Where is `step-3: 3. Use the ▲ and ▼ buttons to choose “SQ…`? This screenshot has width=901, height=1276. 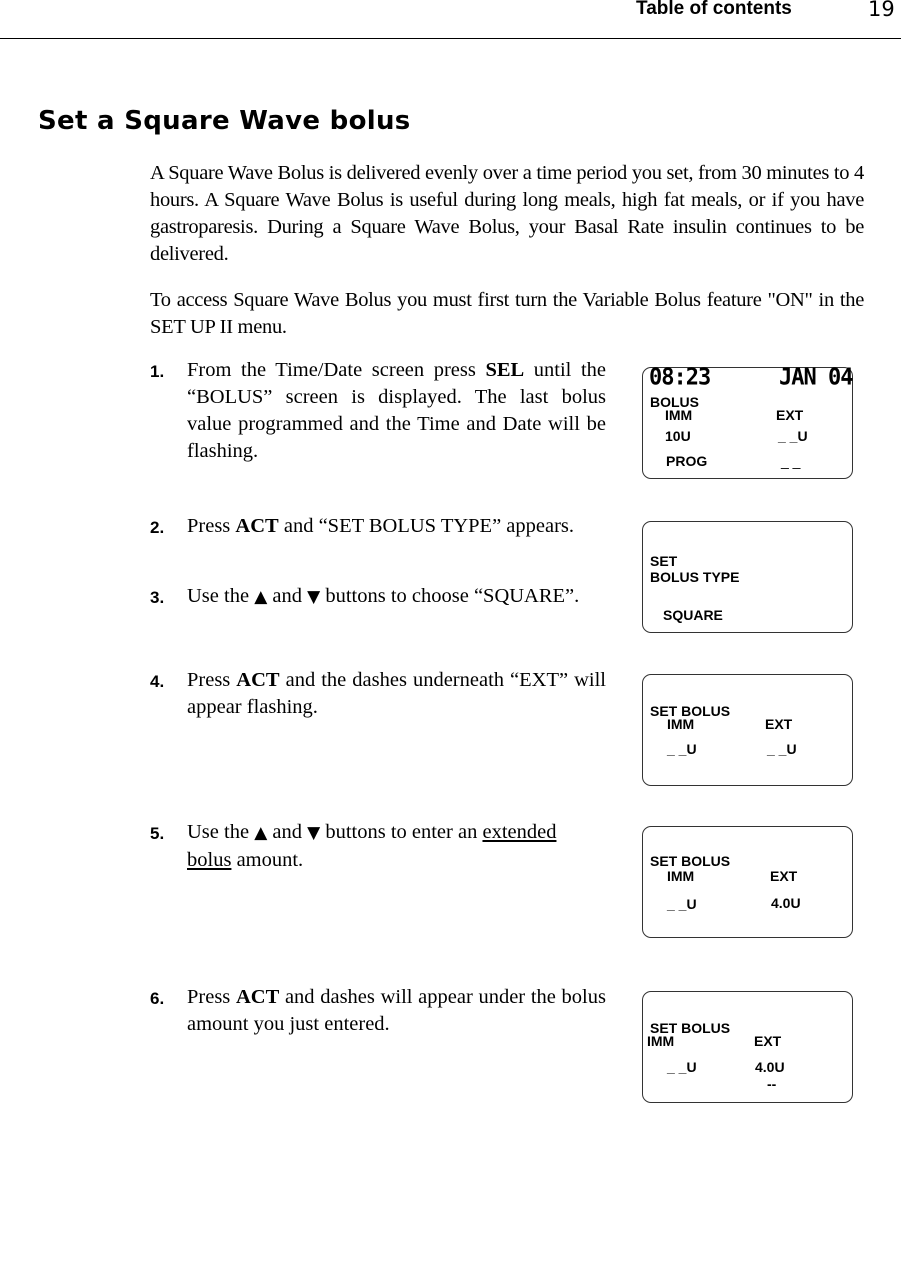 step-3: 3. Use the ▲ and ▼ buttons to choose “SQ… is located at coordinates (378, 597).